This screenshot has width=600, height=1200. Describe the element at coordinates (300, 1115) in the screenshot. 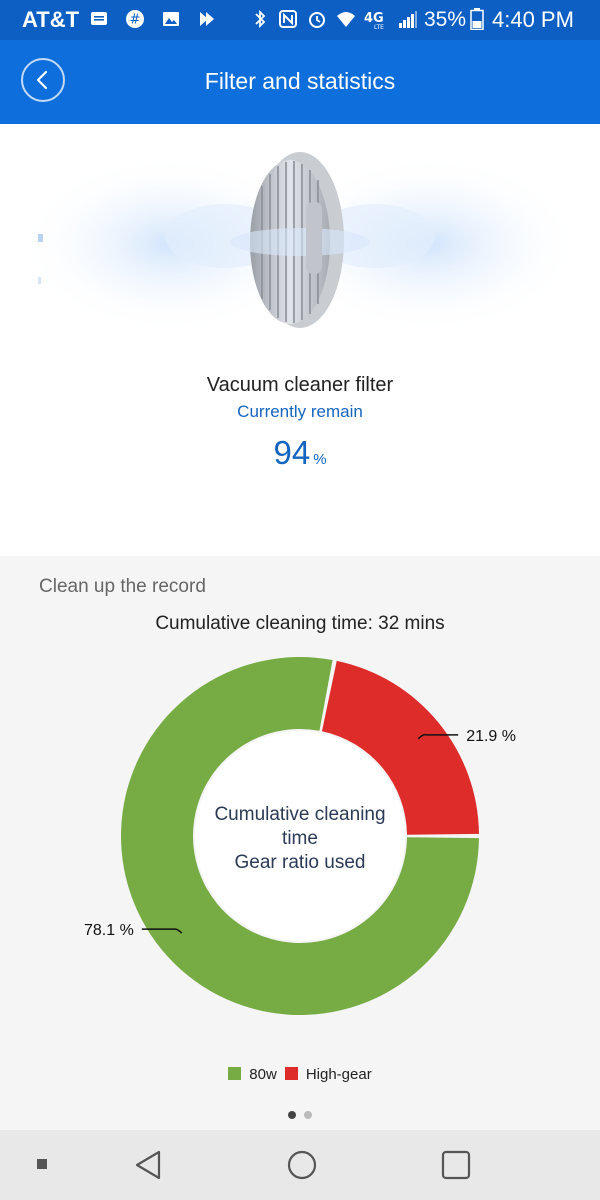

I see `page-indicator` at that location.